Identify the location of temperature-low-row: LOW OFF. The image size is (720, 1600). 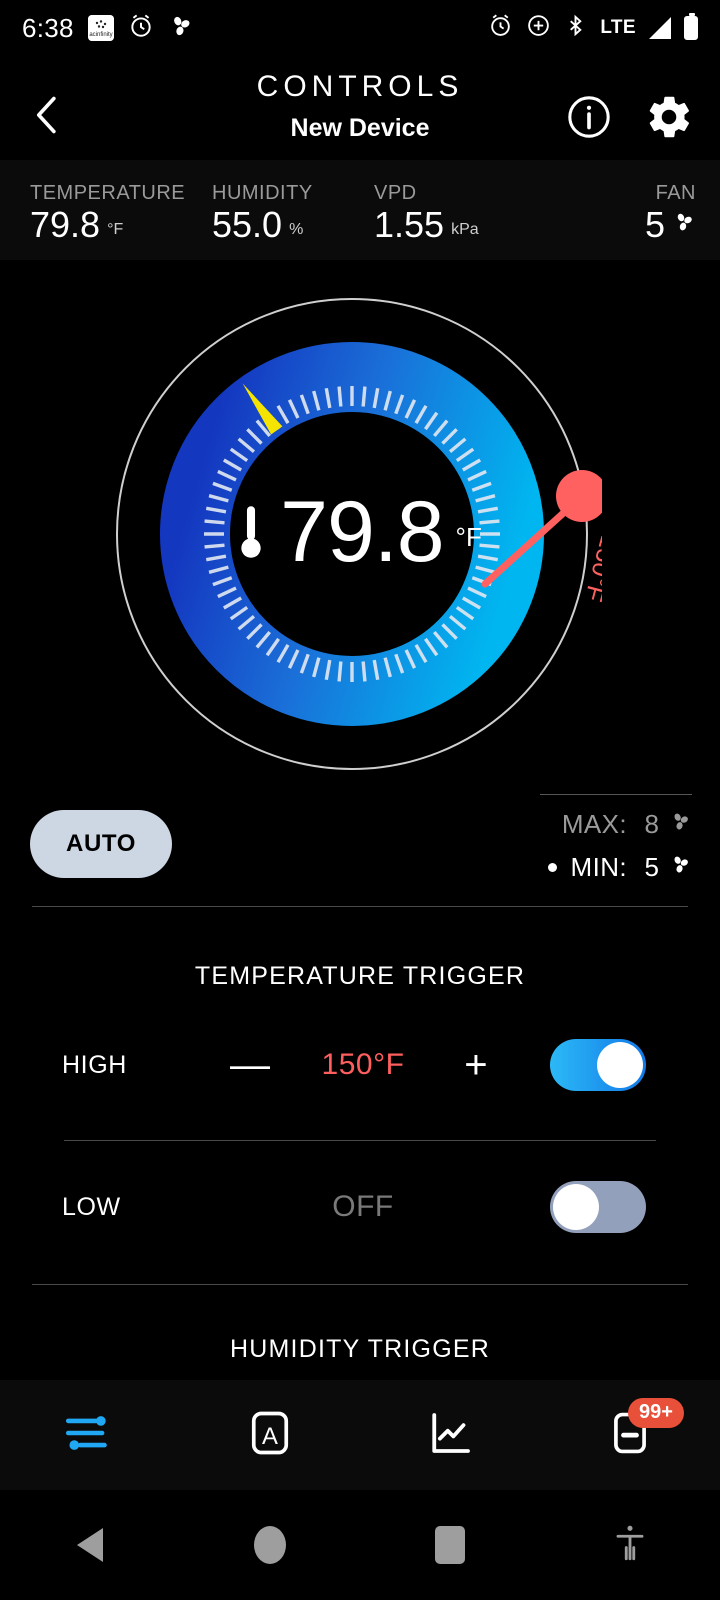
(360, 1207).